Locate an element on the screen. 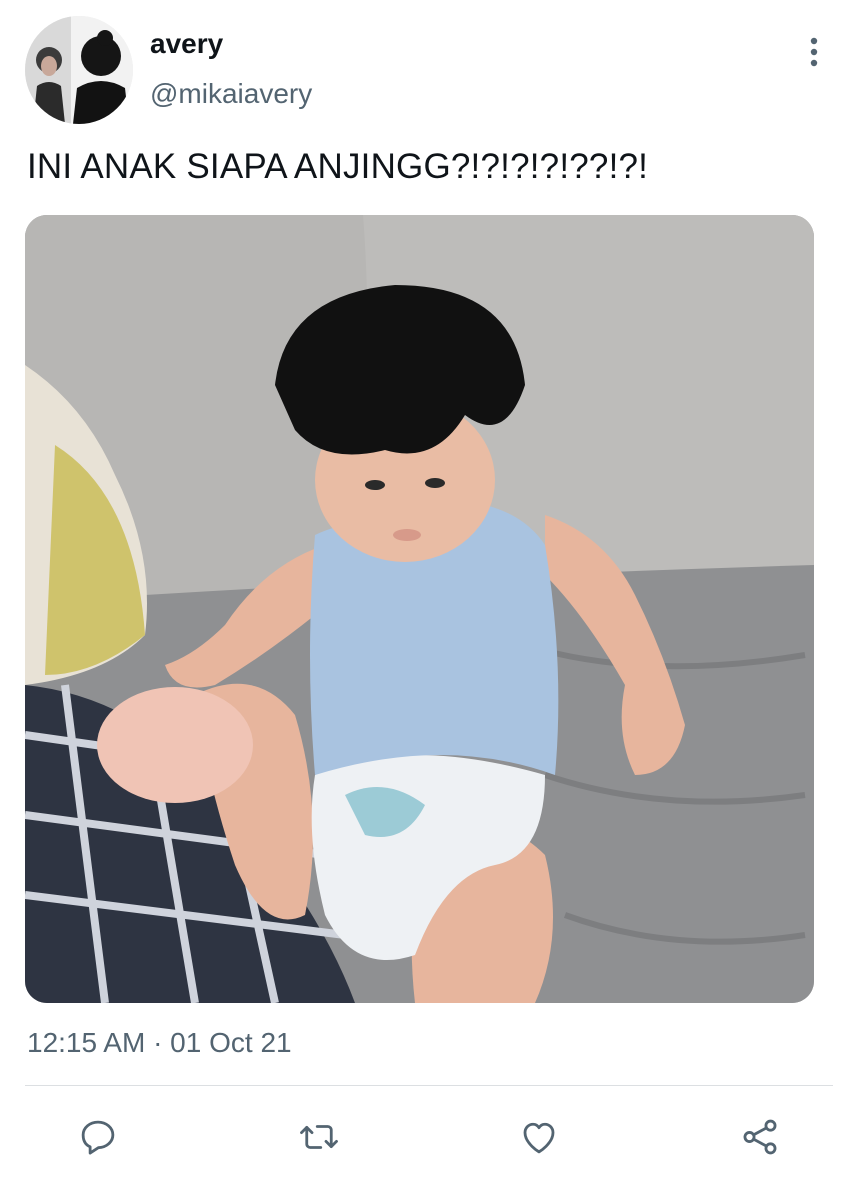 The height and width of the screenshot is (1200, 858). share-icon is located at coordinates (760, 1137).